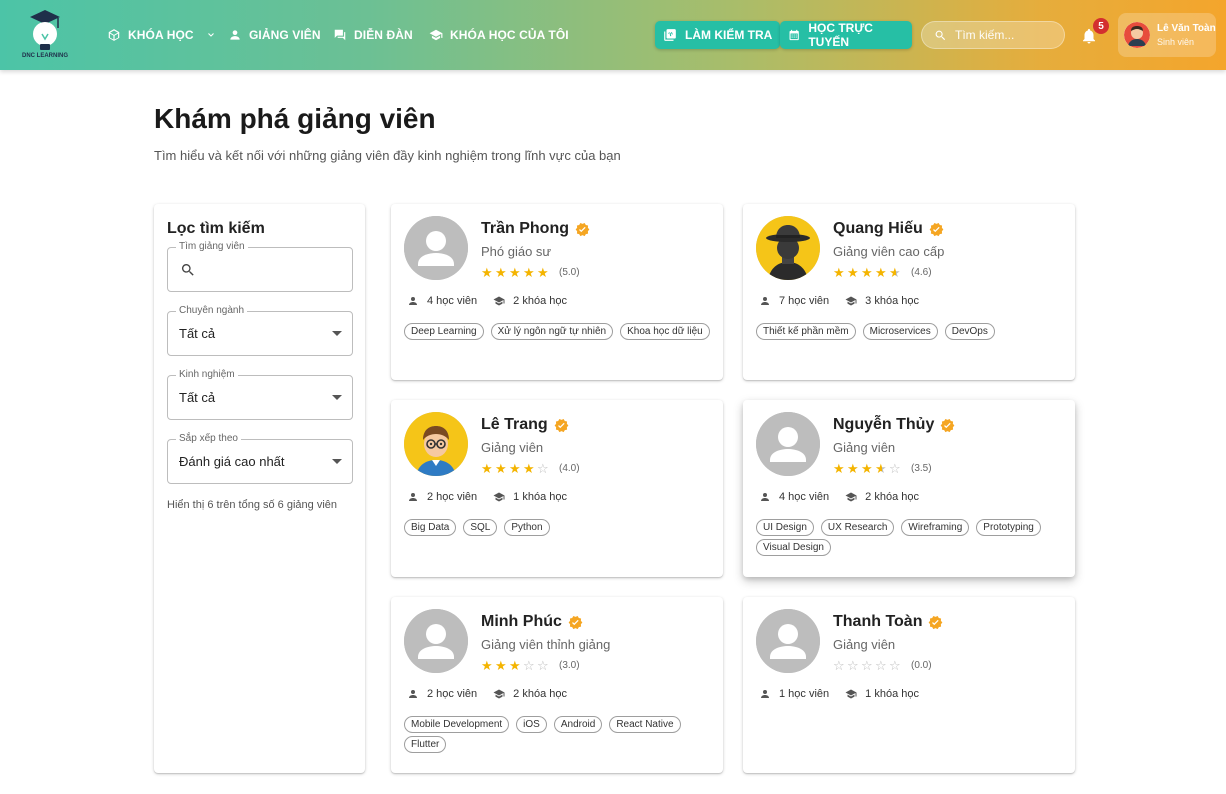 Image resolution: width=1226 pixels, height=794 pixels. I want to click on brand-logo: DNC LEARNING, so click(45, 35).